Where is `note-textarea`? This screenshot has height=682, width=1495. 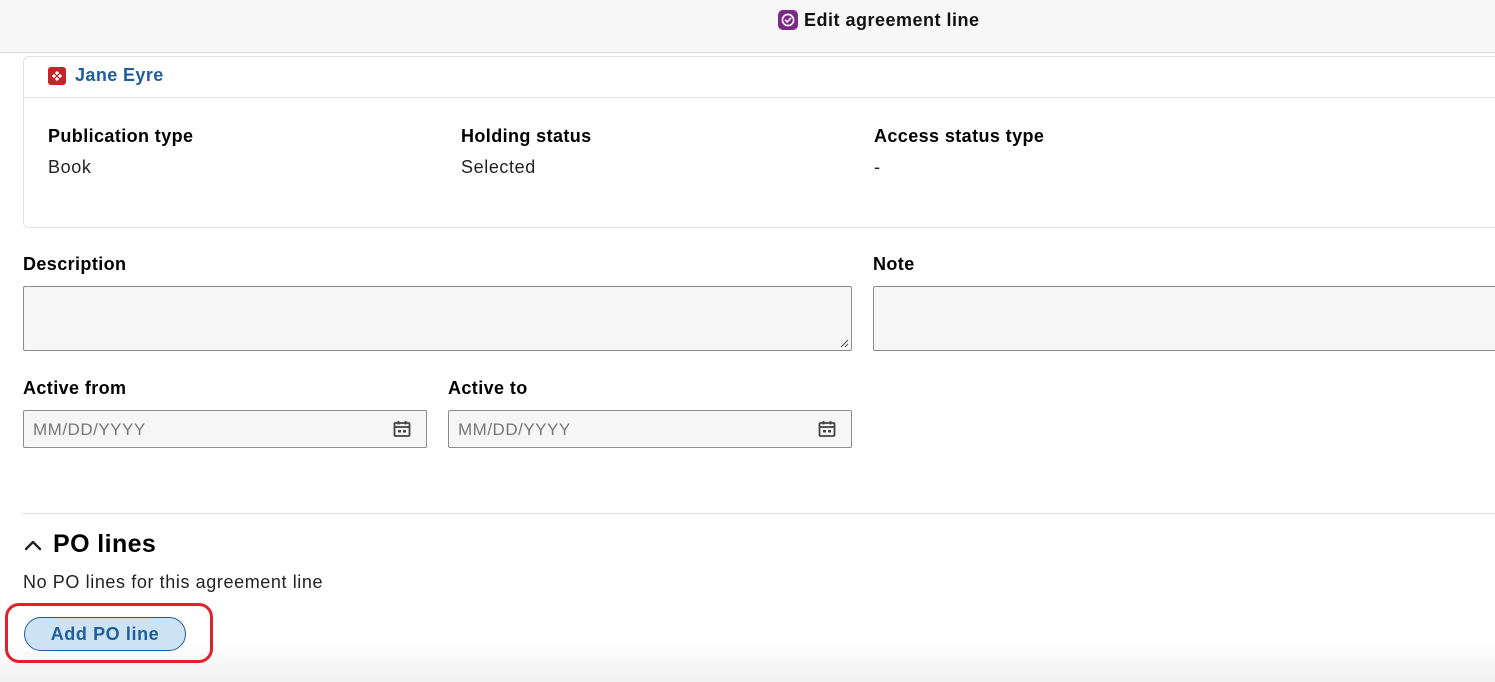 note-textarea is located at coordinates (1184, 318).